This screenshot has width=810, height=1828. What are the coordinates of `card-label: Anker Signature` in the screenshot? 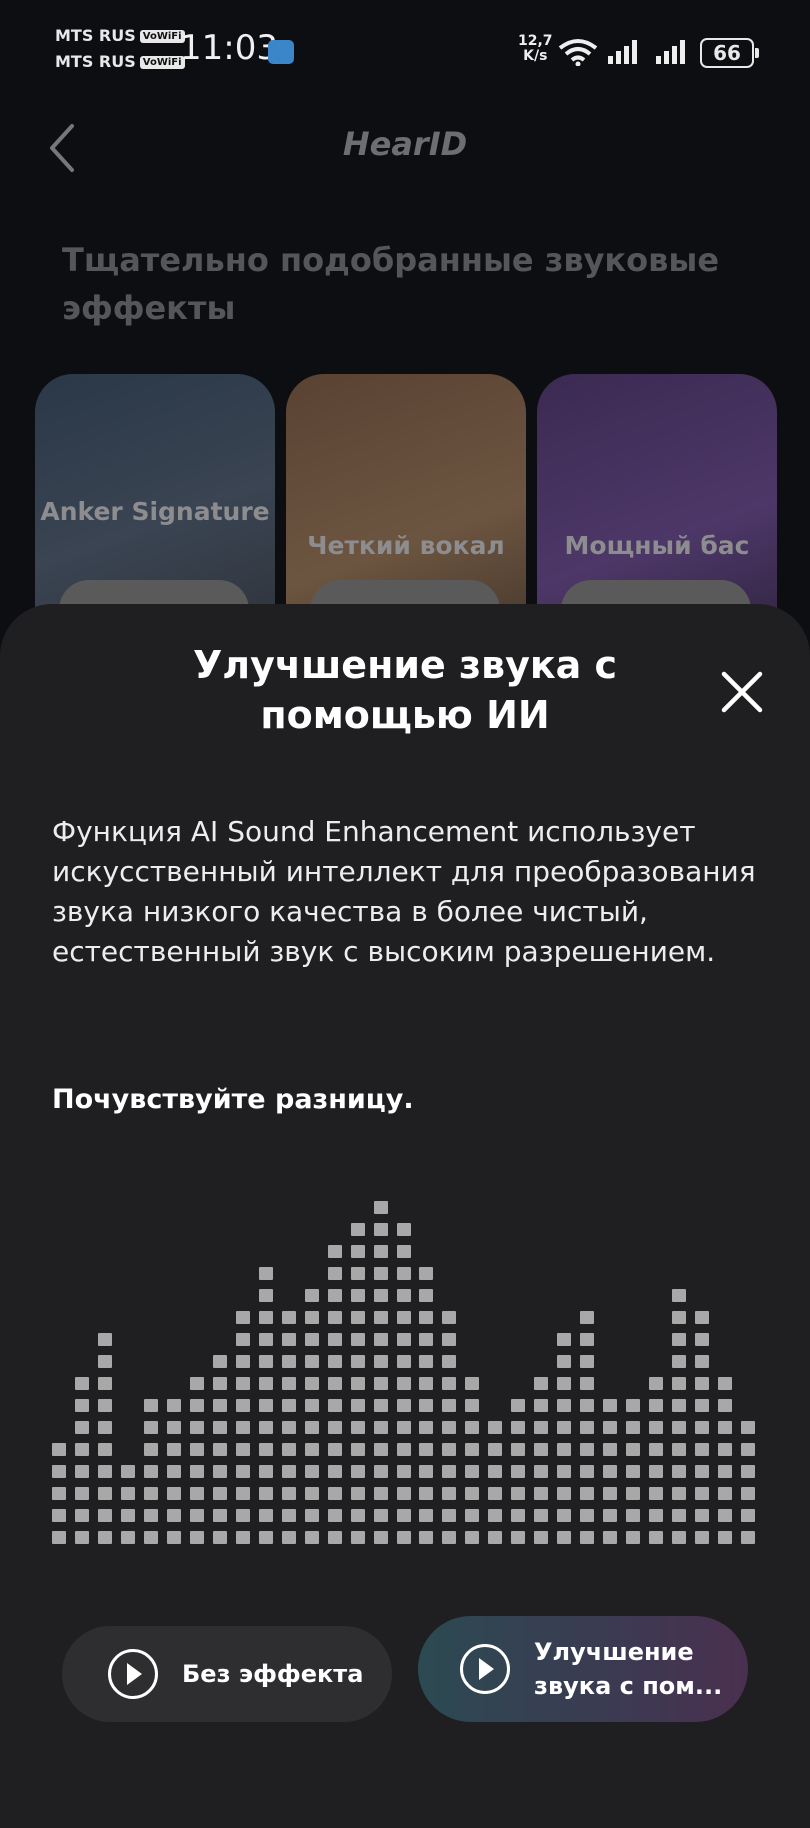 It's located at (155, 511).